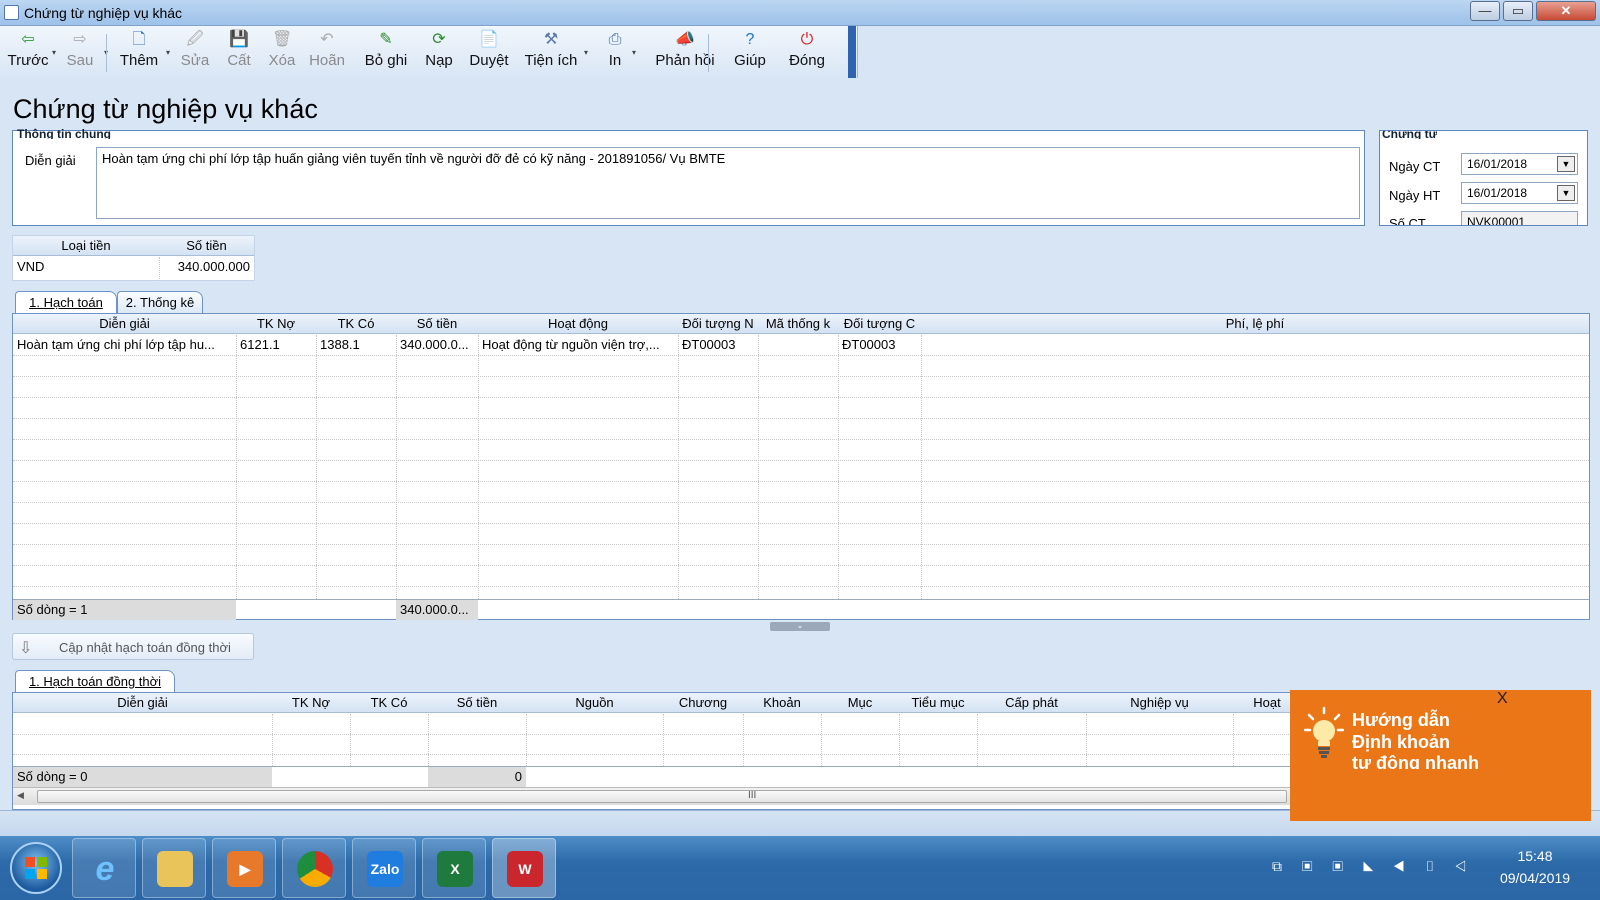 The width and height of the screenshot is (1600, 900). What do you see at coordinates (685, 39) in the screenshot?
I see `feedback-megaphone-icon: 📣` at bounding box center [685, 39].